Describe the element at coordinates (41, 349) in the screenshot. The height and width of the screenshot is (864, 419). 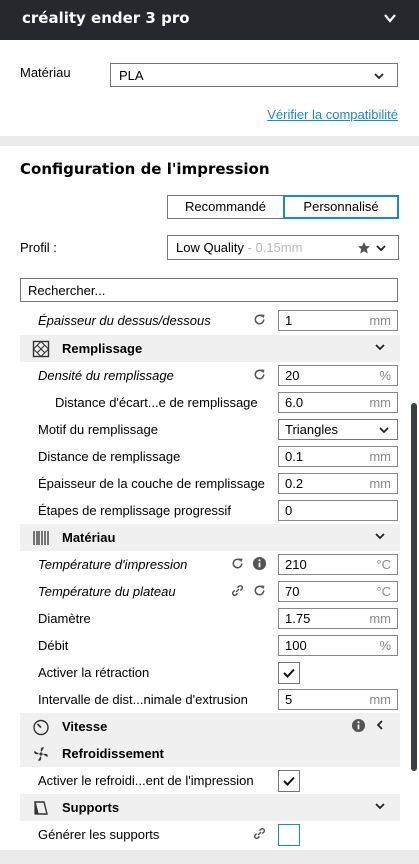
I see `infill-icon` at that location.